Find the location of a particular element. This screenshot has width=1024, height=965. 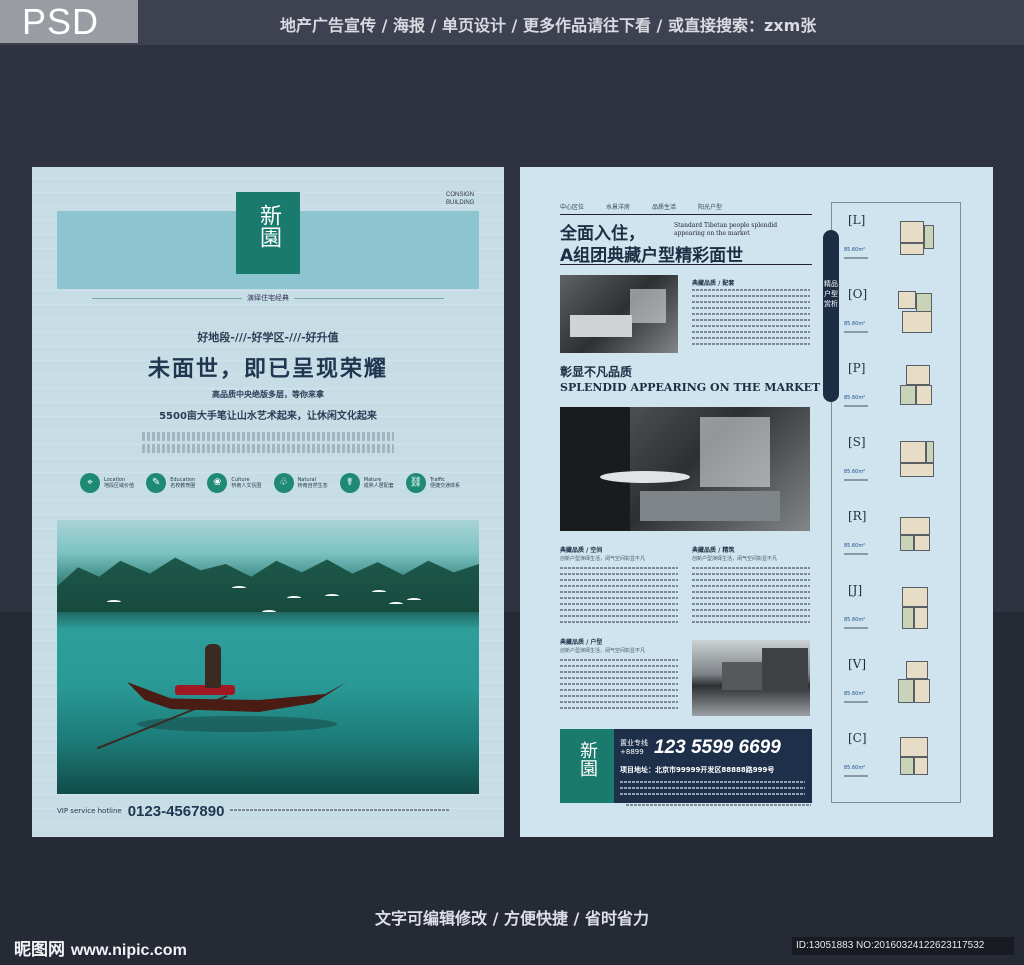

feature-location: ⌖ Location 地段区域价值 is located at coordinates (107, 483).